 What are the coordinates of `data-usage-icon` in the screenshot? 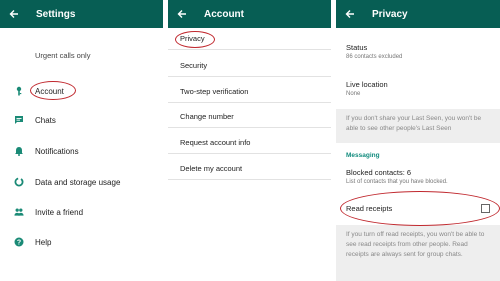 It's located at (19, 182).